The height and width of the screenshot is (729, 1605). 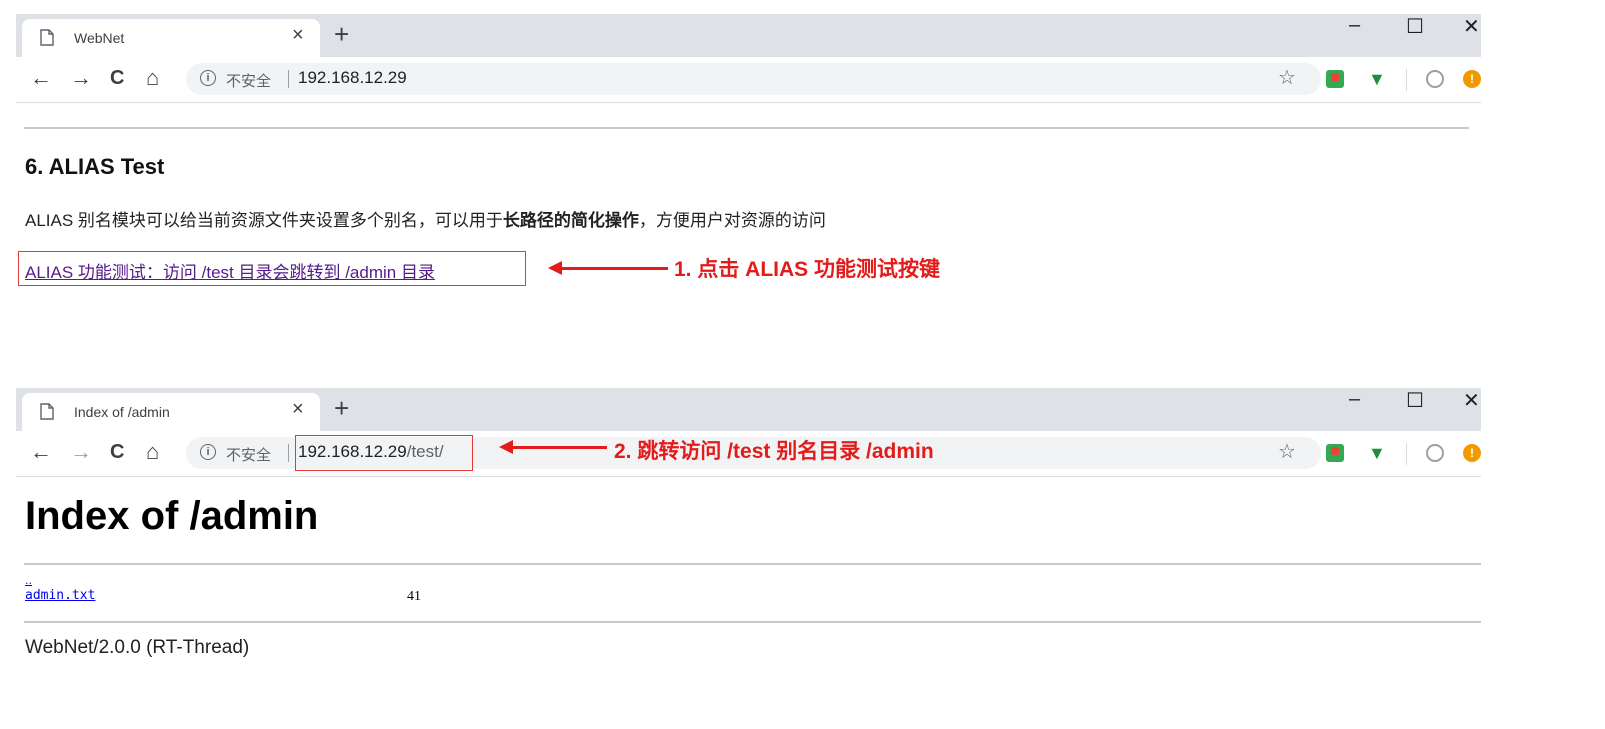 I want to click on index-heading: Index of /admin, so click(x=172, y=516).